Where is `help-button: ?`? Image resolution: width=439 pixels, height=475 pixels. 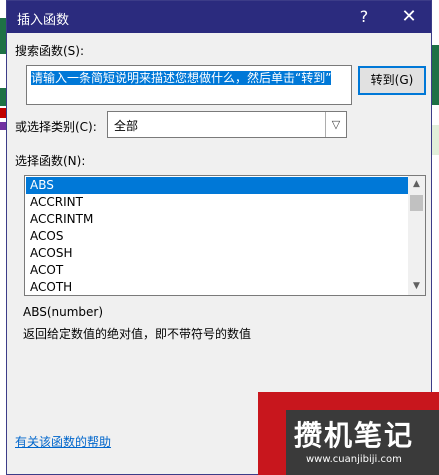
help-button: ? is located at coordinates (364, 17).